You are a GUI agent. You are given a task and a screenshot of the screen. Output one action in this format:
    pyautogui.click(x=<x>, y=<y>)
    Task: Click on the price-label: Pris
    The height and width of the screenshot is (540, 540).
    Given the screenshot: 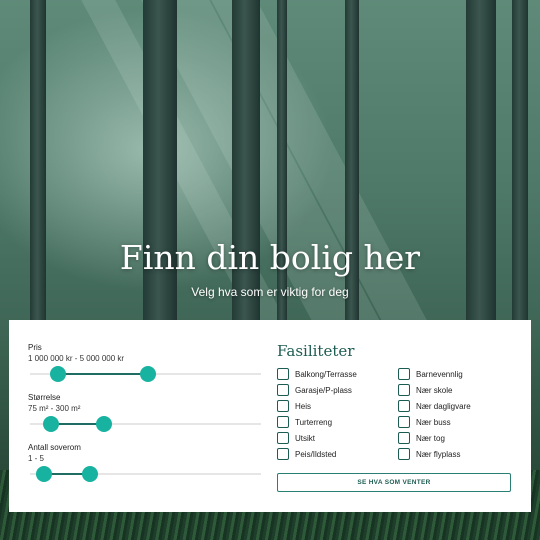 What is the action you would take?
    pyautogui.click(x=35, y=347)
    